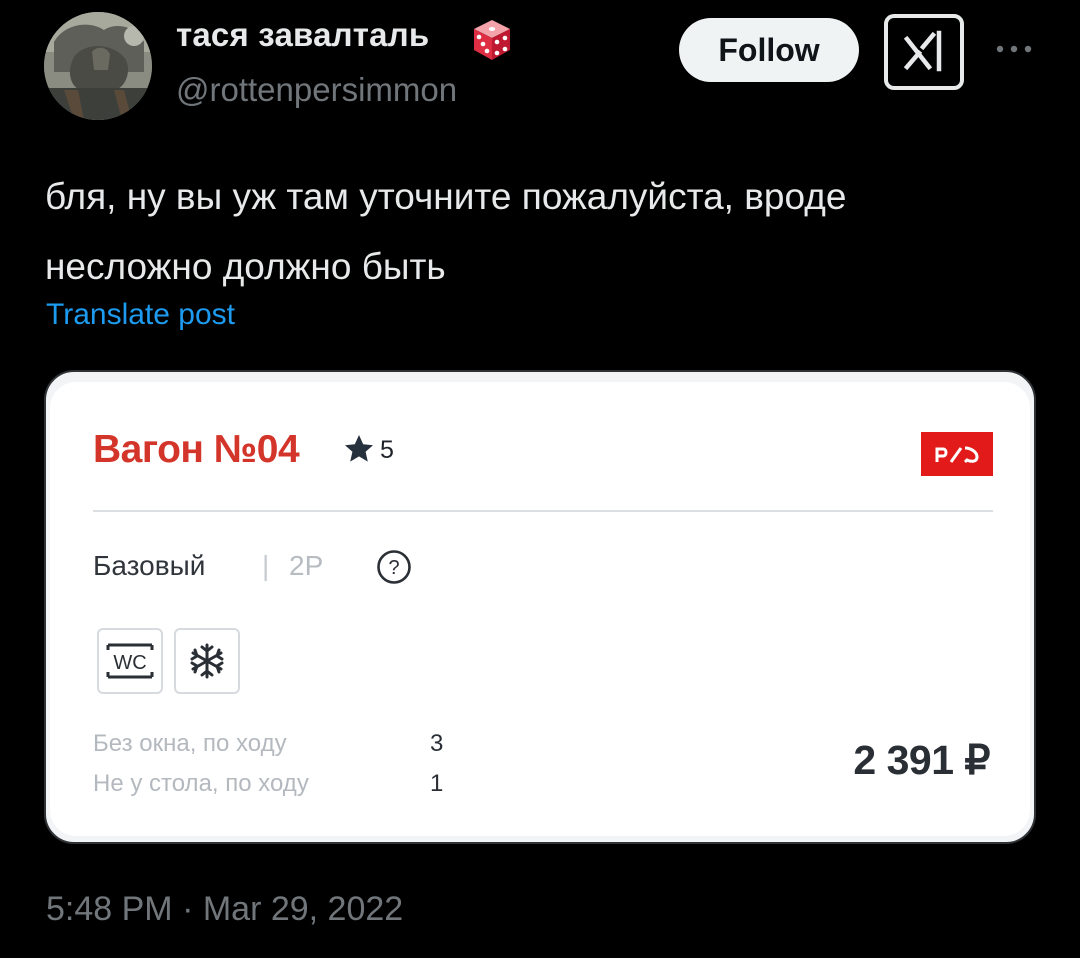 The image size is (1080, 958). Describe the element at coordinates (359, 448) in the screenshot. I see `star-icon` at that location.